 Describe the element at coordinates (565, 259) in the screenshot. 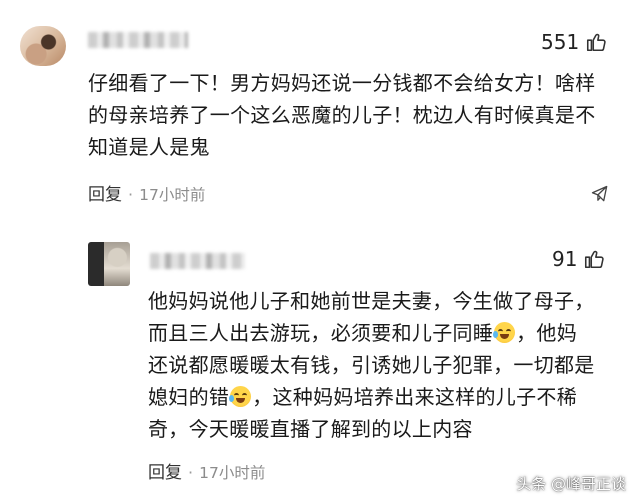

I see `like-count: 91` at that location.